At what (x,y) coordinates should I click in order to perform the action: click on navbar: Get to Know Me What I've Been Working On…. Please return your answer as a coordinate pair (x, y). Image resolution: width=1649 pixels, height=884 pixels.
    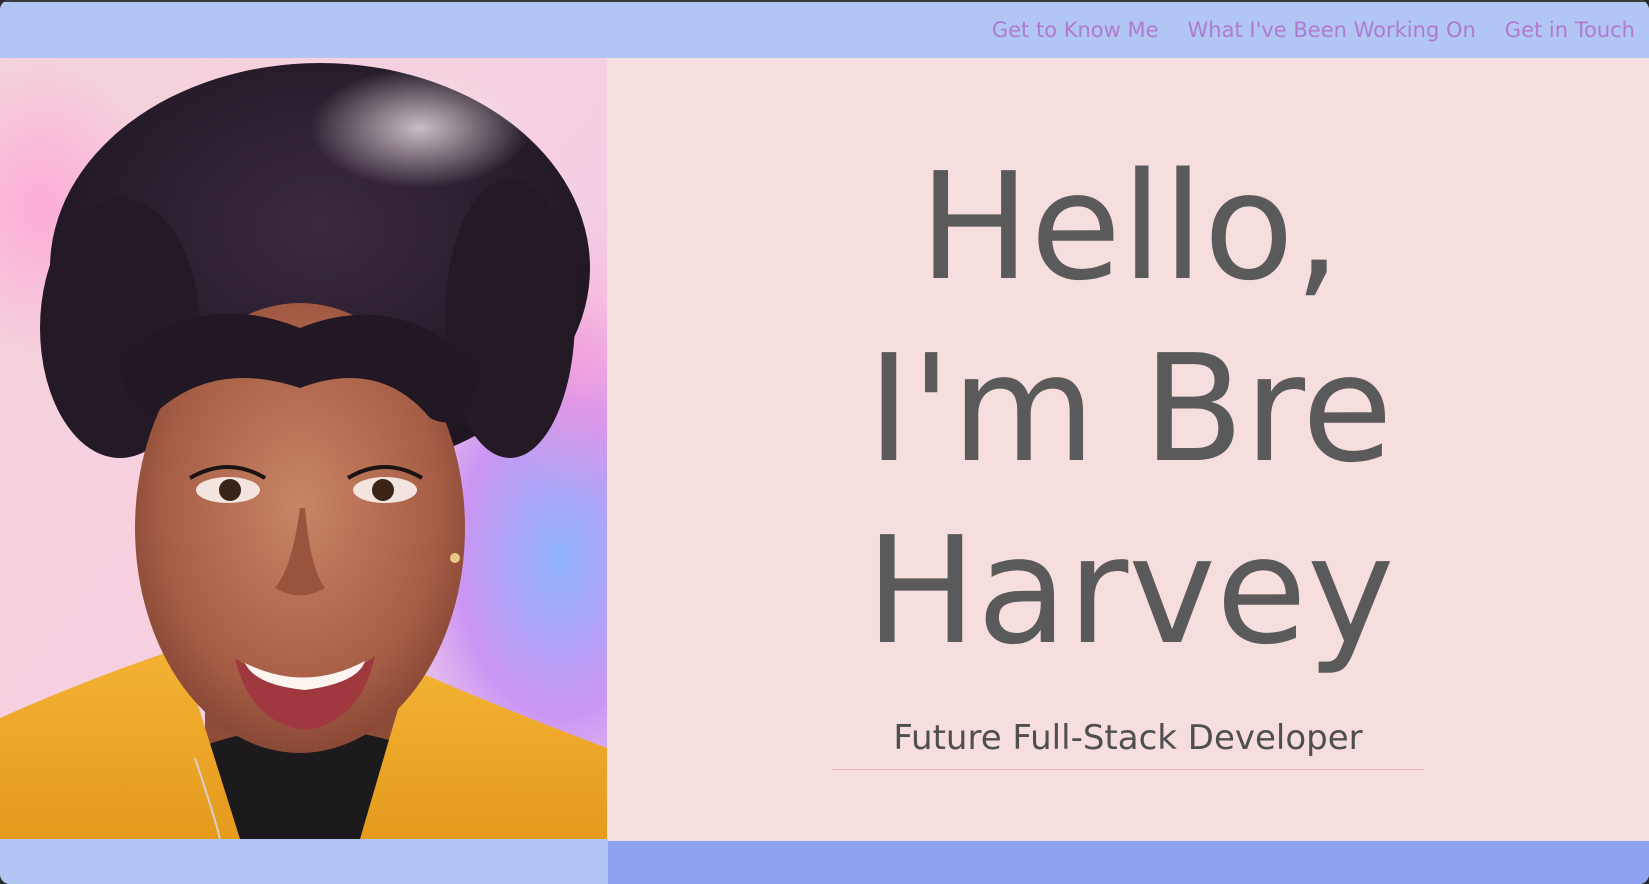
    Looking at the image, I should click on (824, 30).